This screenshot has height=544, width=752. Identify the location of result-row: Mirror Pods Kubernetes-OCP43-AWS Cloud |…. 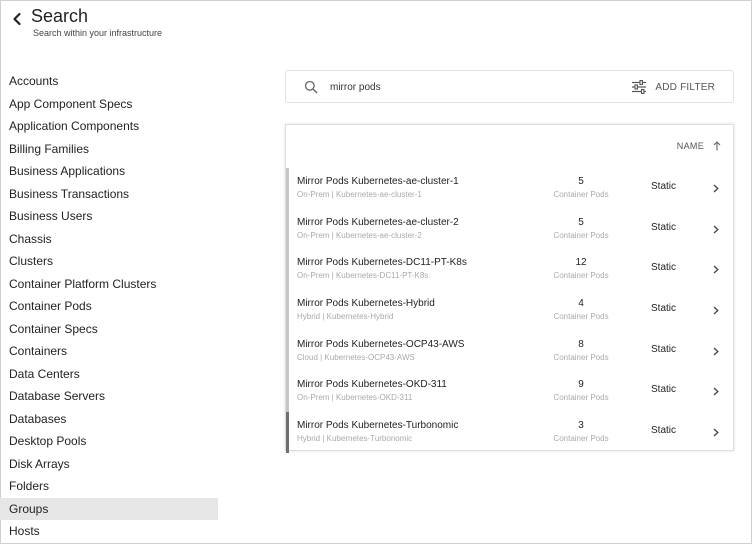
(509, 351).